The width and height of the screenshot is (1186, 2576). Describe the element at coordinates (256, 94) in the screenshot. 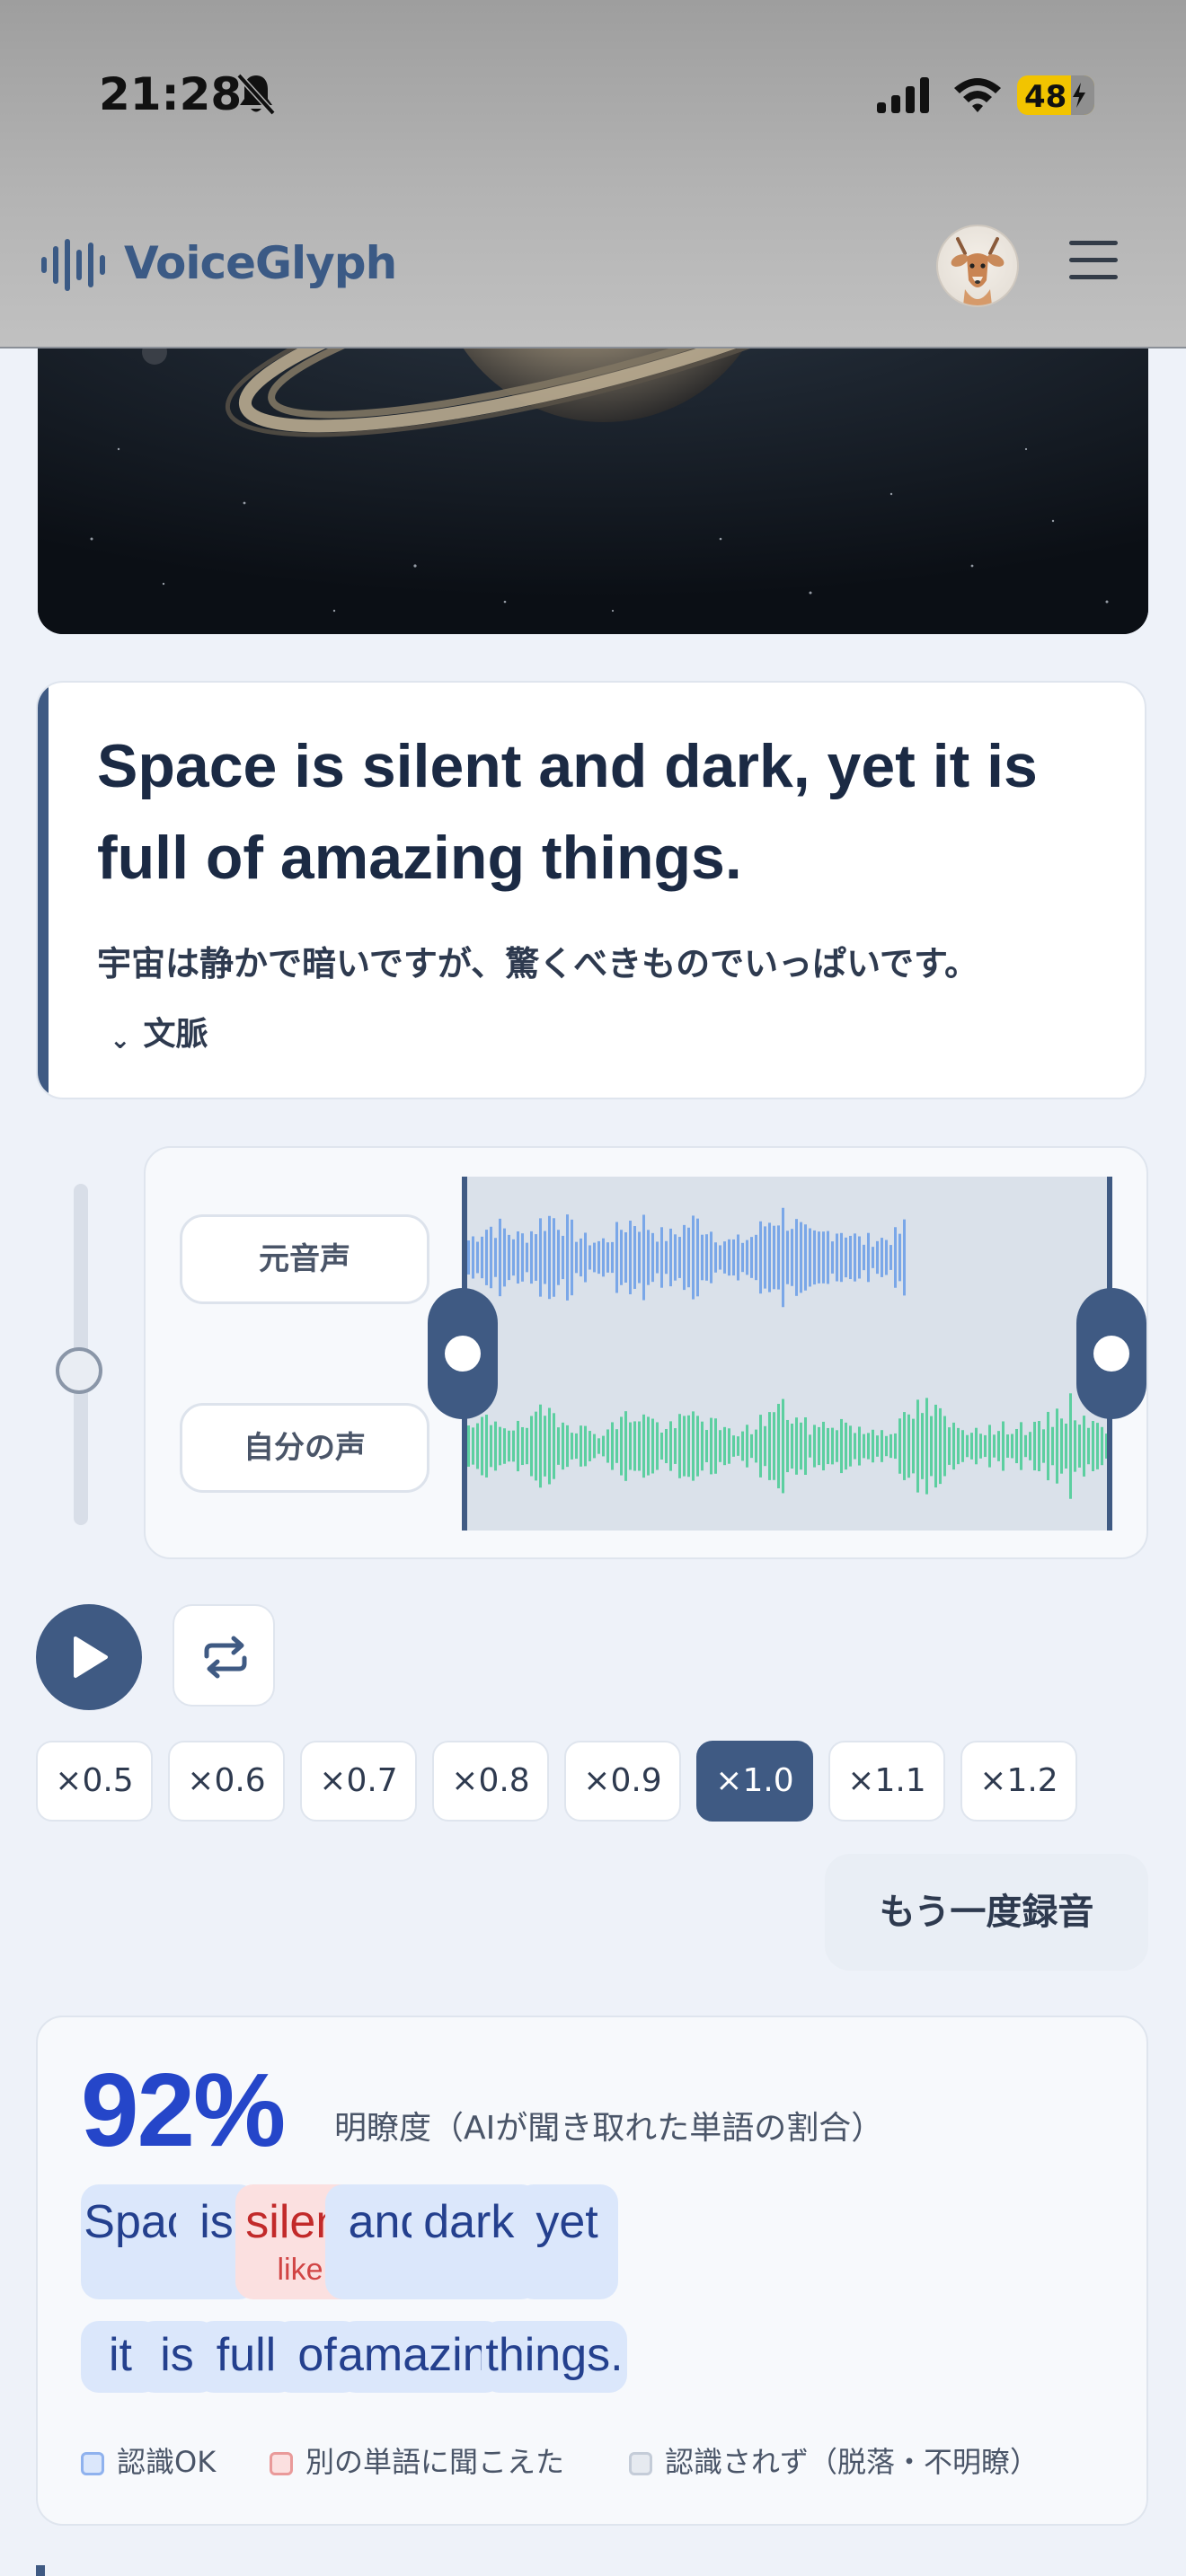

I see `bell-slash-icon` at that location.